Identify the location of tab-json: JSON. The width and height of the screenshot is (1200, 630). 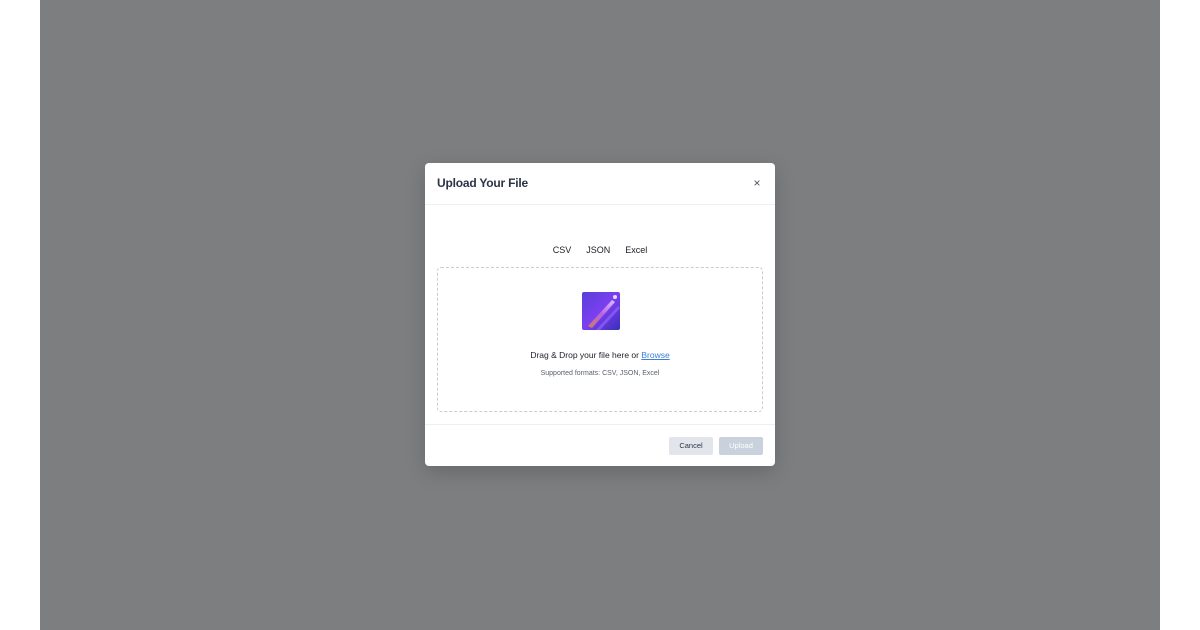
(598, 250).